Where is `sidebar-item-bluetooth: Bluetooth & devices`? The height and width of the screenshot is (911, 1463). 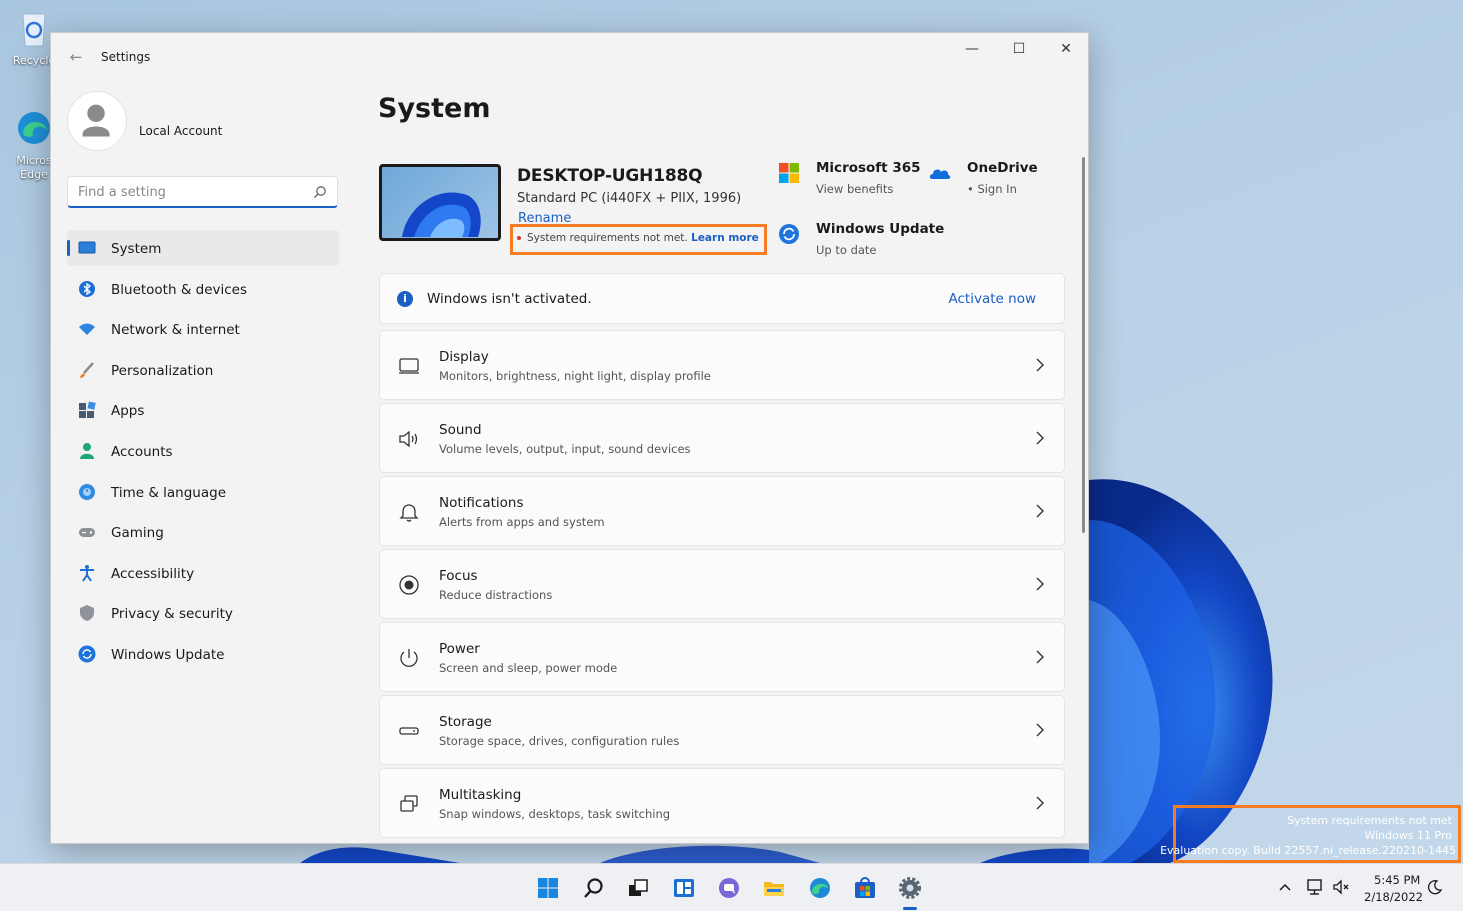 sidebar-item-bluetooth: Bluetooth & devices is located at coordinates (203, 289).